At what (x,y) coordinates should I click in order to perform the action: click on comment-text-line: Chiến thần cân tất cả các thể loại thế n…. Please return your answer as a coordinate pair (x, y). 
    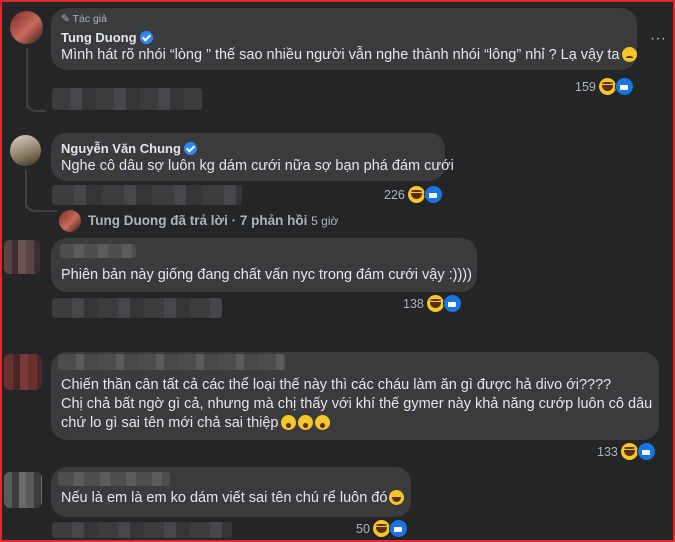
    Looking at the image, I should click on (336, 385).